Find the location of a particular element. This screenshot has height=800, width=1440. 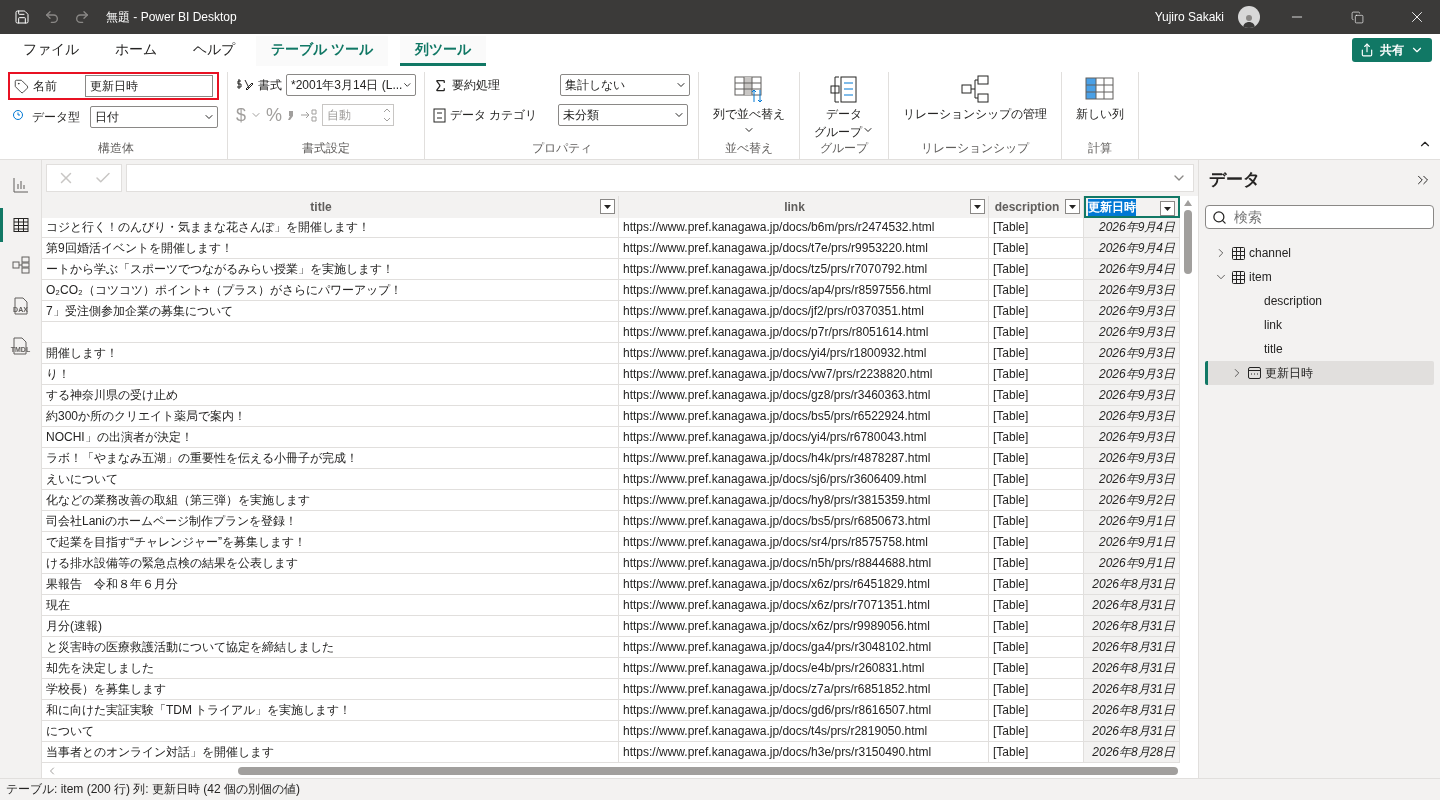

relationships-icon is located at coordinates (975, 89).